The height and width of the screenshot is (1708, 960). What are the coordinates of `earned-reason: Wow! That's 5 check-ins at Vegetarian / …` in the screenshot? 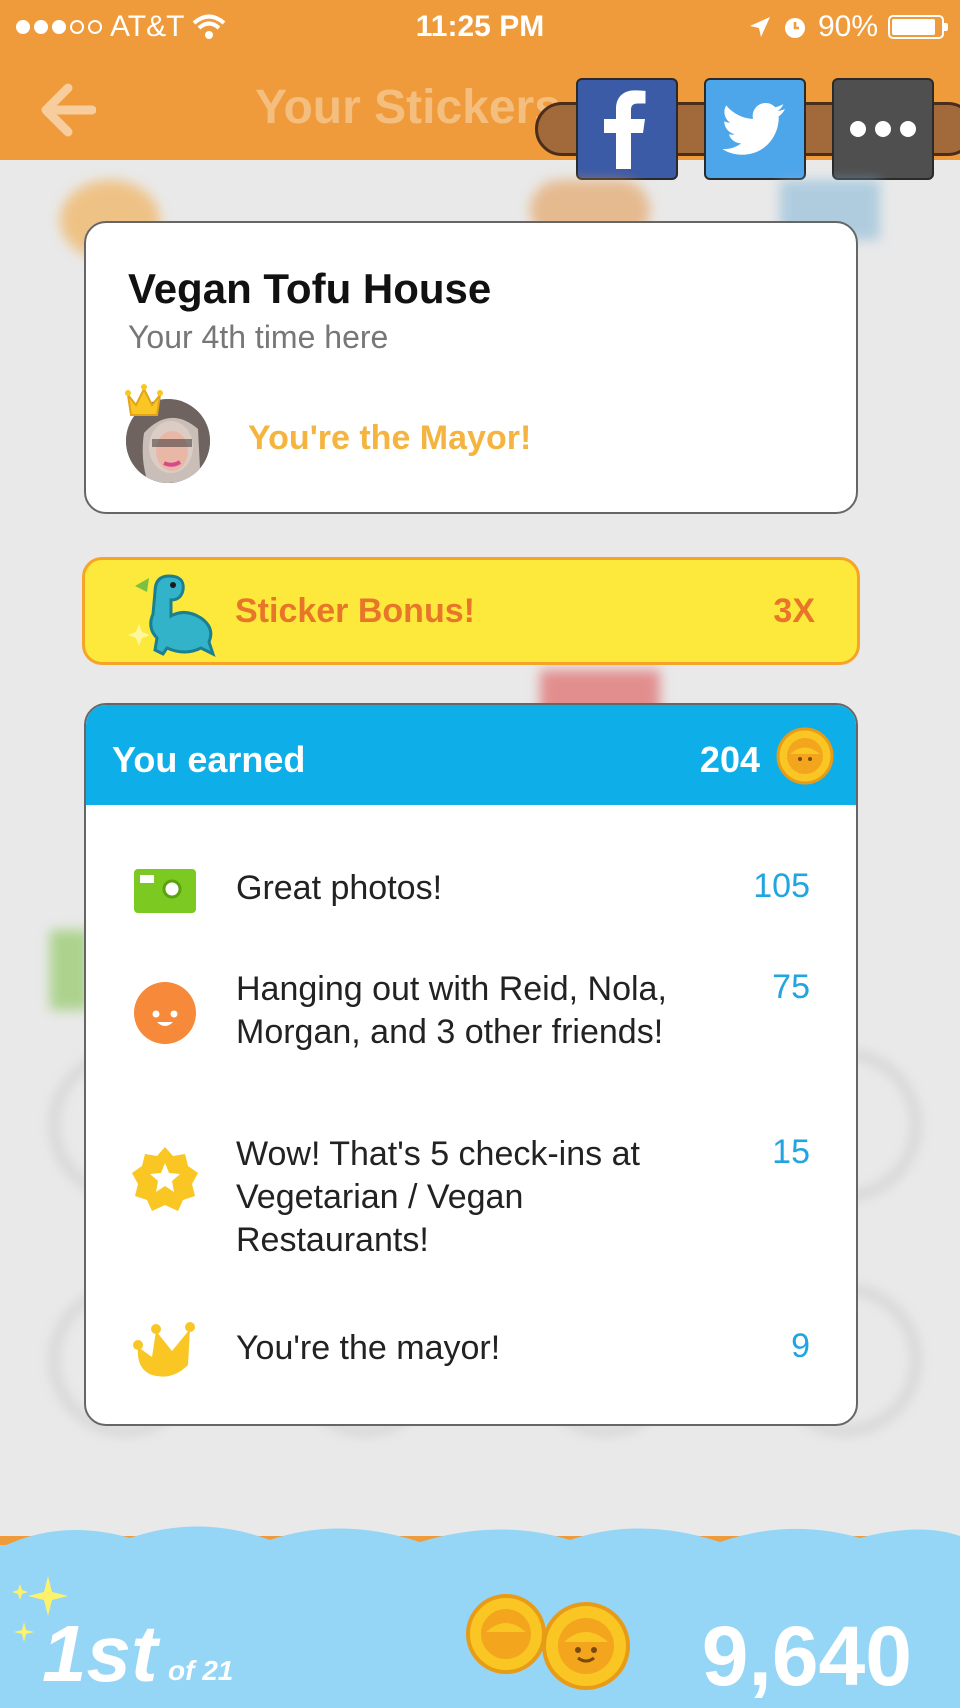 It's located at (438, 1197).